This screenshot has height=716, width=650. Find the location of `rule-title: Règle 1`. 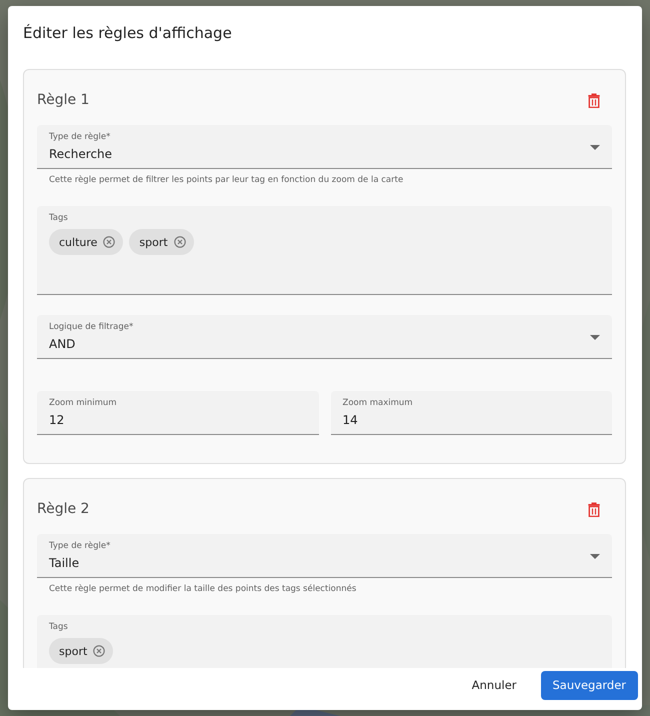

rule-title: Règle 1 is located at coordinates (63, 100).